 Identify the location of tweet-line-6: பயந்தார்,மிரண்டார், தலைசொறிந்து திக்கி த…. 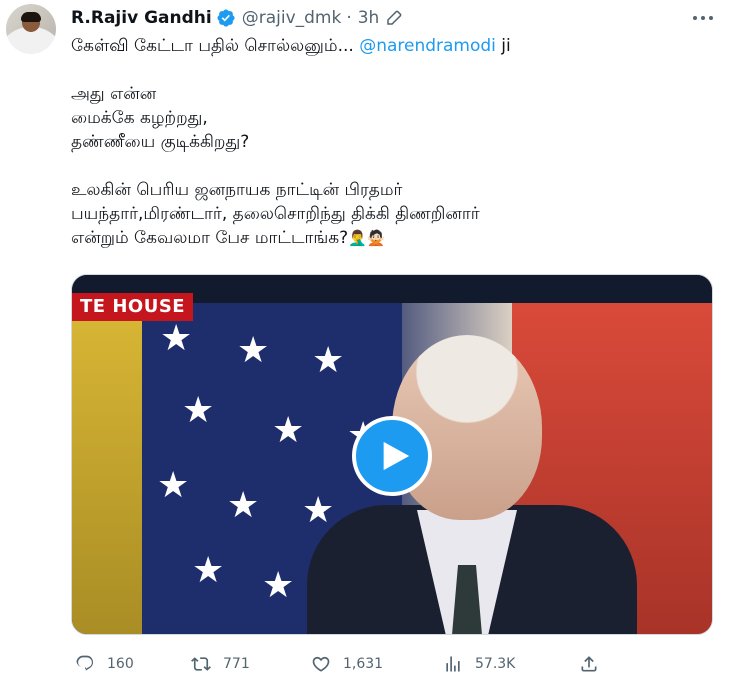
(275, 214).